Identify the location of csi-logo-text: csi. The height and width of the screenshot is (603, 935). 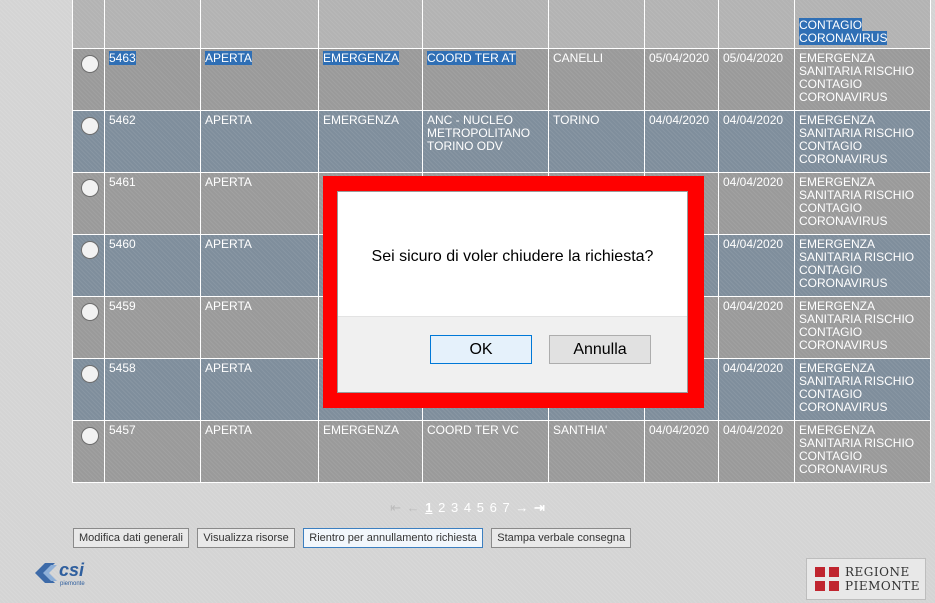
(72, 570).